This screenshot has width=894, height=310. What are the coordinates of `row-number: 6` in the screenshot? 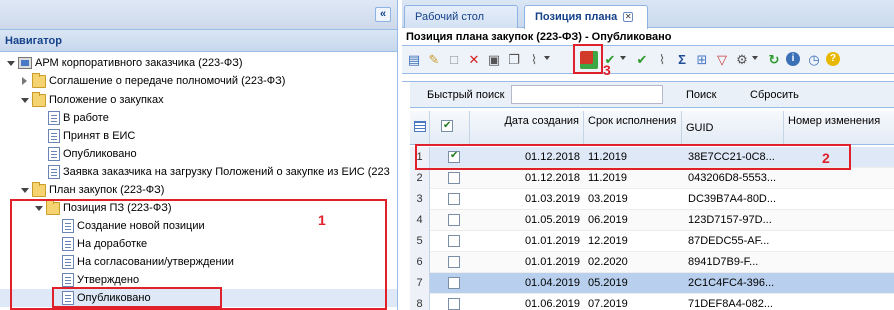 It's located at (420, 262).